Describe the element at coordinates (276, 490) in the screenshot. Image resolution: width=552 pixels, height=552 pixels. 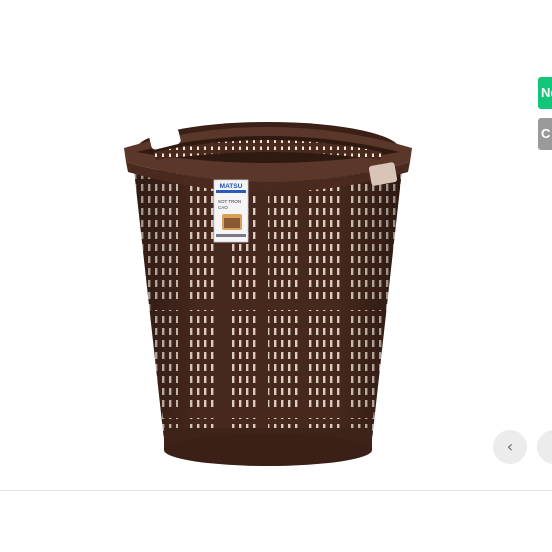
I see `section-divider` at that location.